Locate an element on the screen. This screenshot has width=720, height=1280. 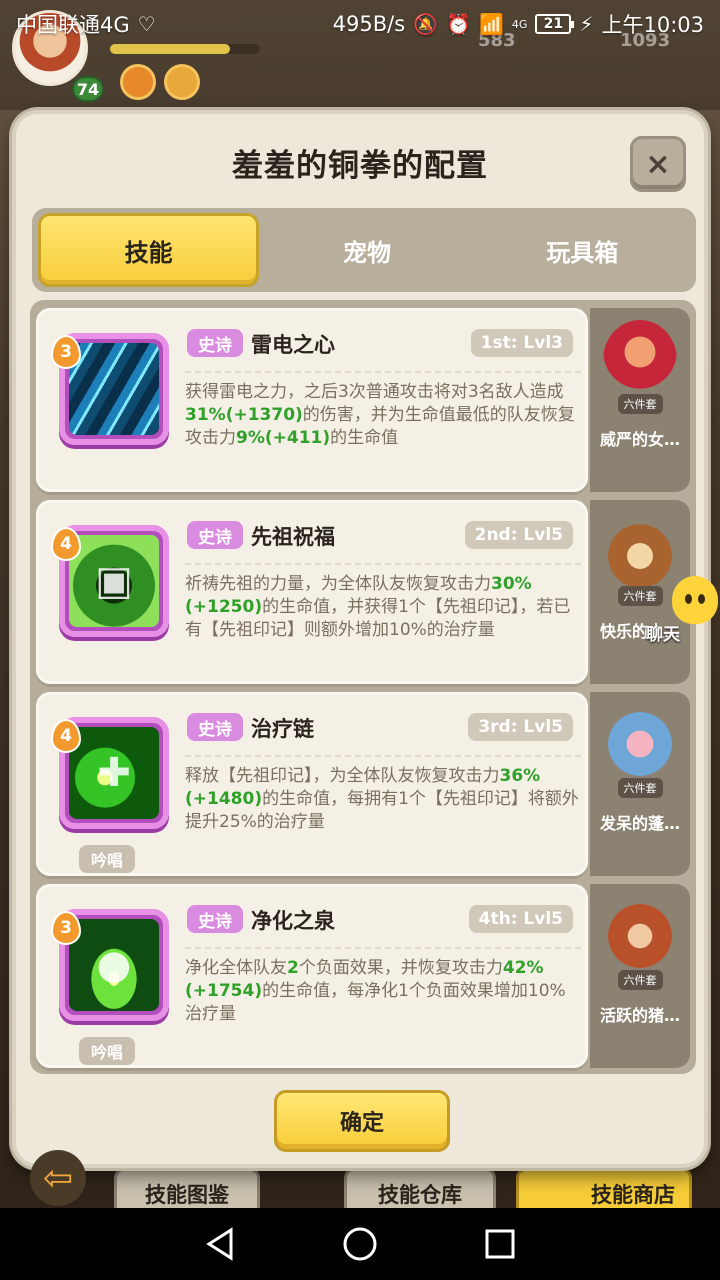
skill-name: 先祖祝福 is located at coordinates (293, 537).